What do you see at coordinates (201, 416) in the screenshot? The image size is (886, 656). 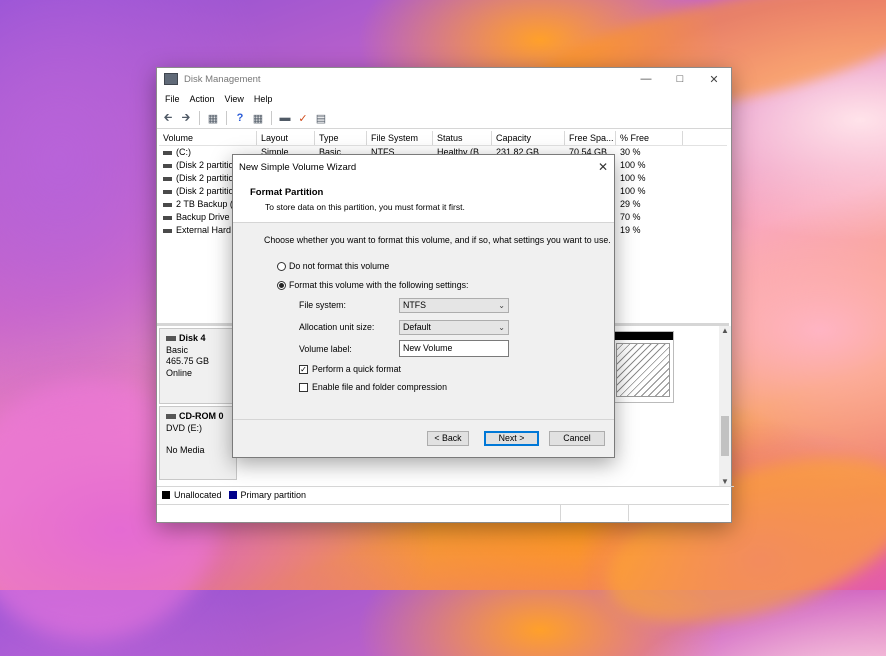 I see `cdrom-name: CD-ROM 0` at bounding box center [201, 416].